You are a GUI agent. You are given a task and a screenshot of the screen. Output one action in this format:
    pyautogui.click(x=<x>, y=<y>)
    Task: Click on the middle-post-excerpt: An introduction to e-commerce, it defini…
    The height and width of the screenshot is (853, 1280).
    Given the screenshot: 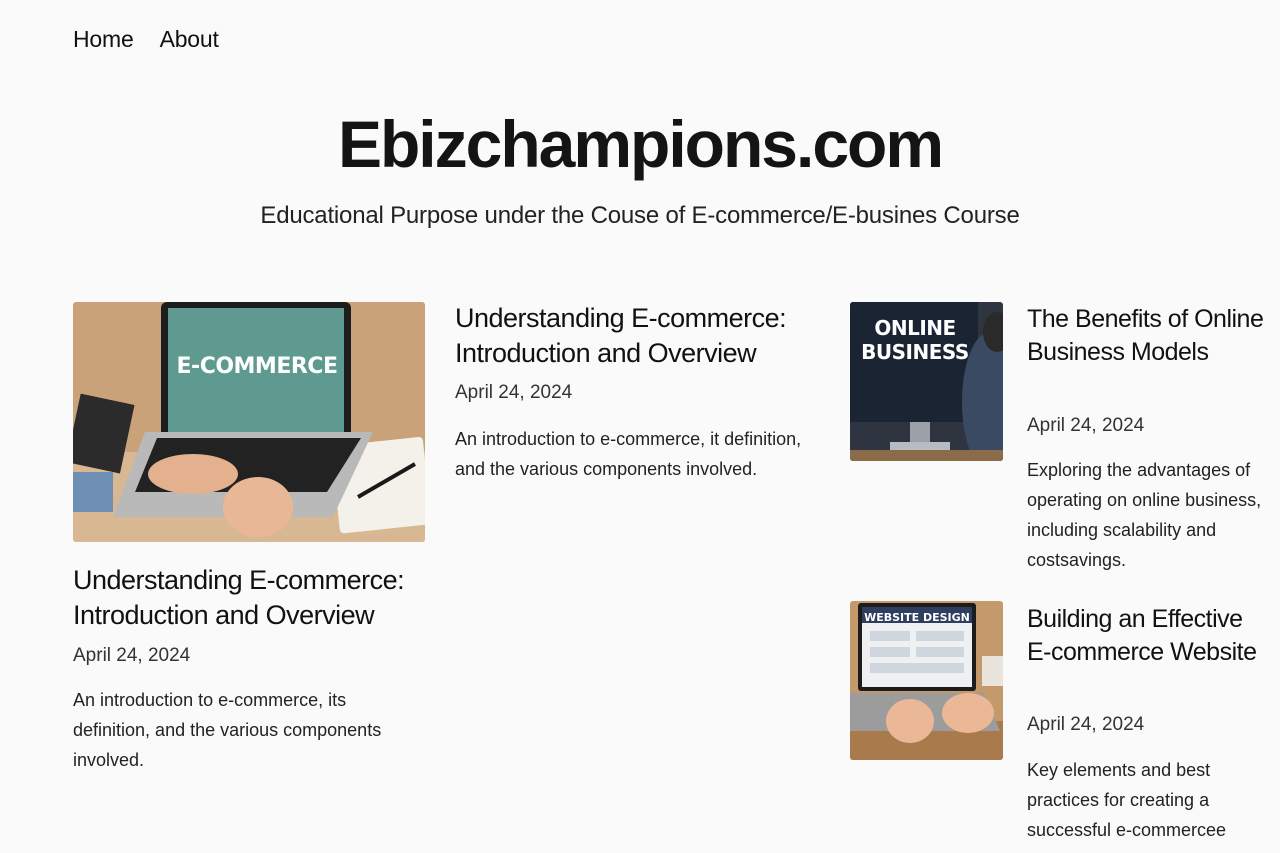 What is the action you would take?
    pyautogui.click(x=628, y=454)
    